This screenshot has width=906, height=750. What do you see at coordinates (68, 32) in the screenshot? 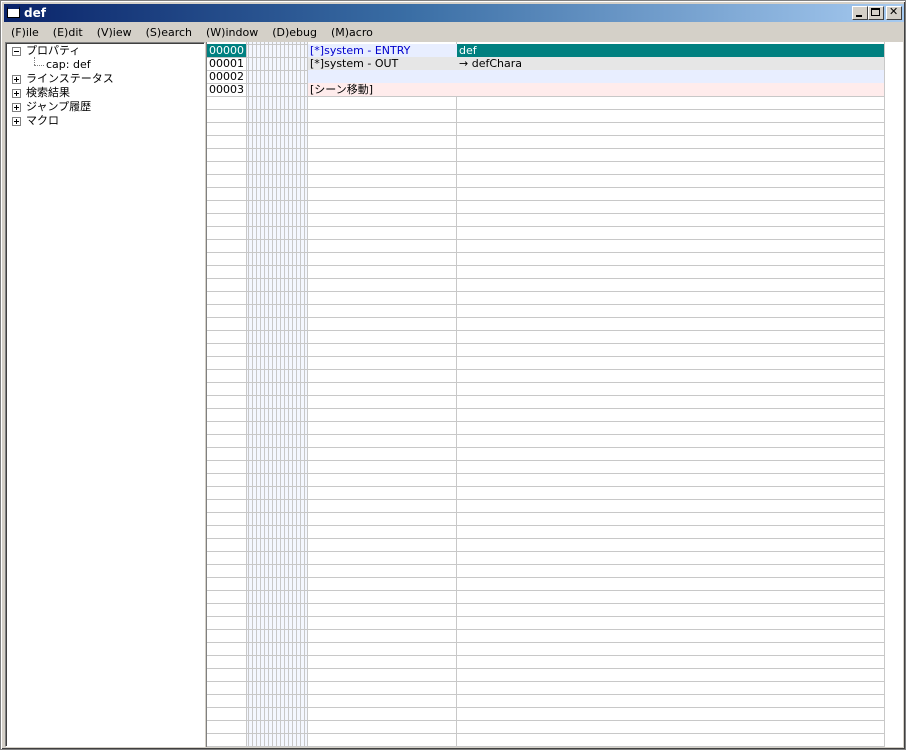
I see `menu-edit: (E)dit` at bounding box center [68, 32].